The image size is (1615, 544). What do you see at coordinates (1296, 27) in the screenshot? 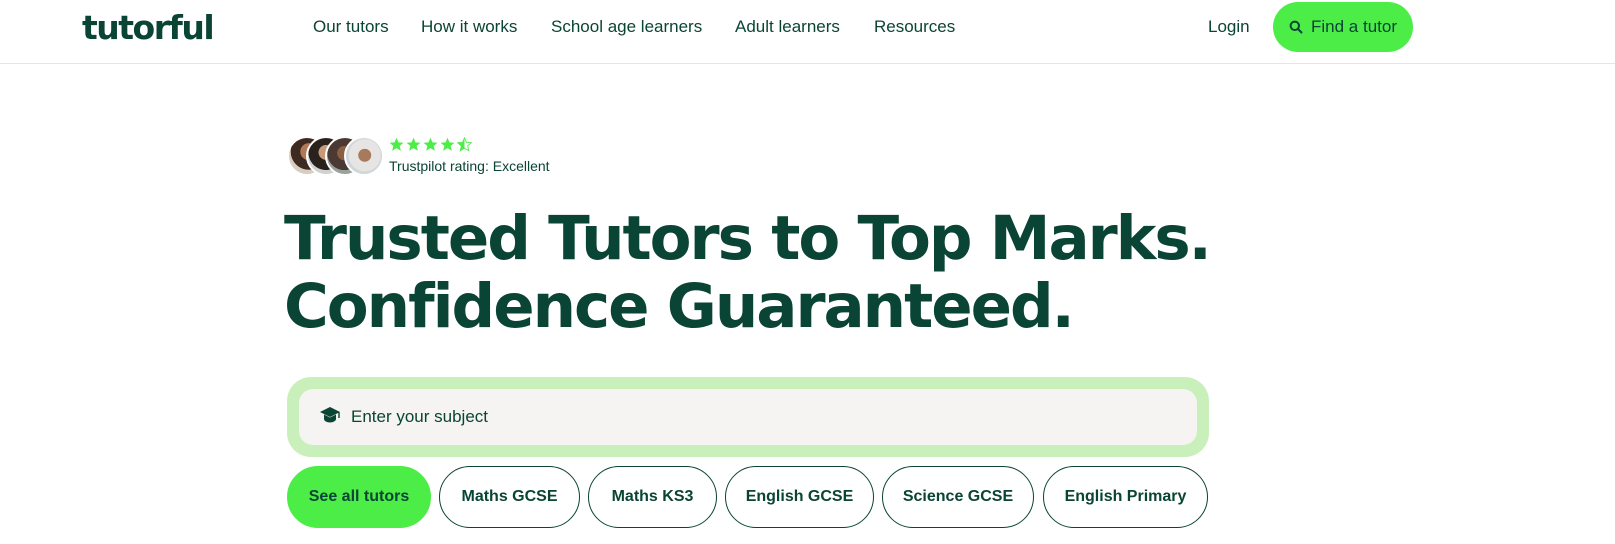
I see `search-icon` at bounding box center [1296, 27].